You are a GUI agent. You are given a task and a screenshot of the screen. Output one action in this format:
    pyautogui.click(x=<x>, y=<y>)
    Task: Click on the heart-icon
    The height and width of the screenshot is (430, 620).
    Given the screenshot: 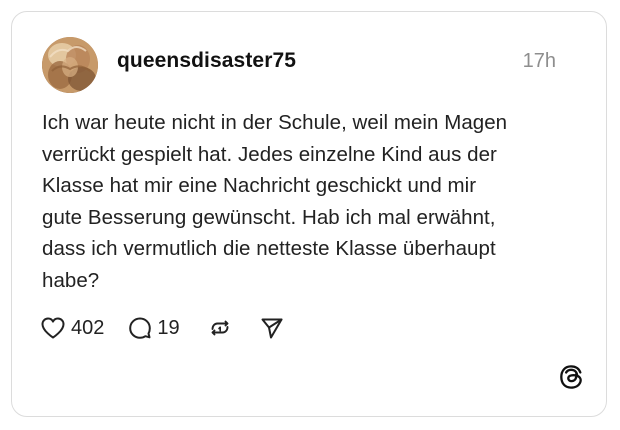 What is the action you would take?
    pyautogui.click(x=53, y=328)
    